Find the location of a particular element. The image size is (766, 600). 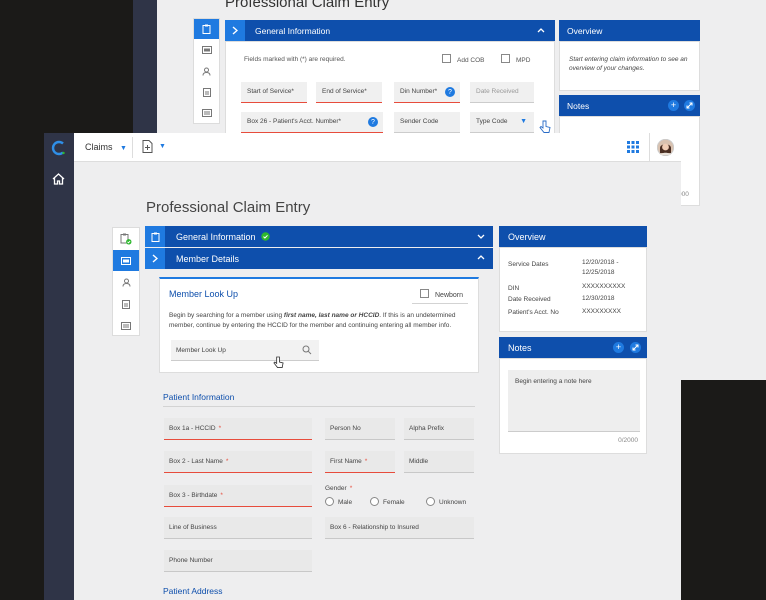

section-rail is located at coordinates (126, 281).